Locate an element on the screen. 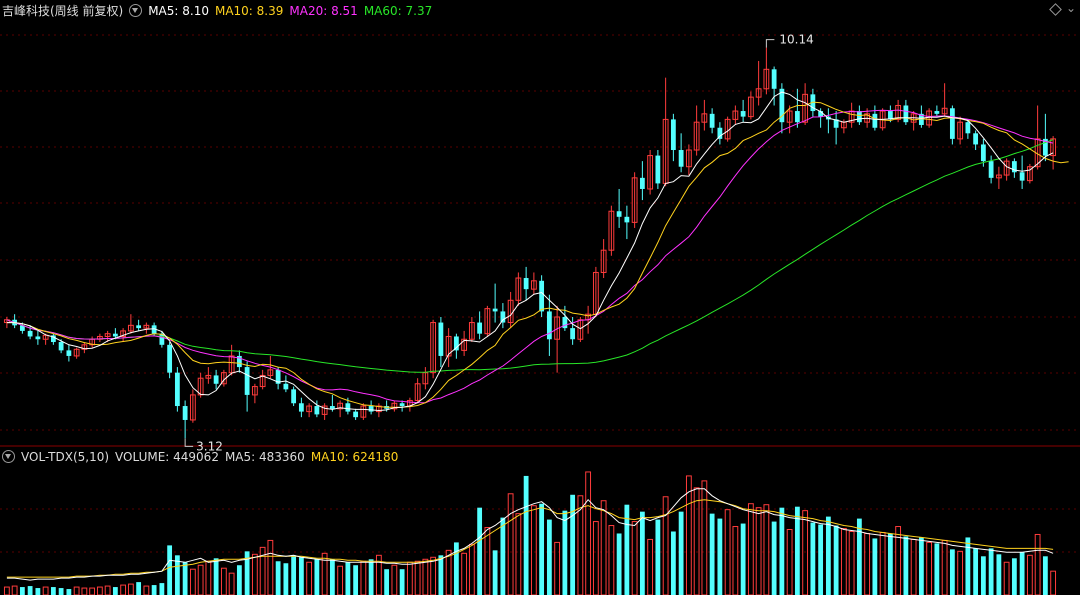 The width and height of the screenshot is (1080, 595). stock-title: 吉峰科技(周线 前复权) is located at coordinates (63, 11).